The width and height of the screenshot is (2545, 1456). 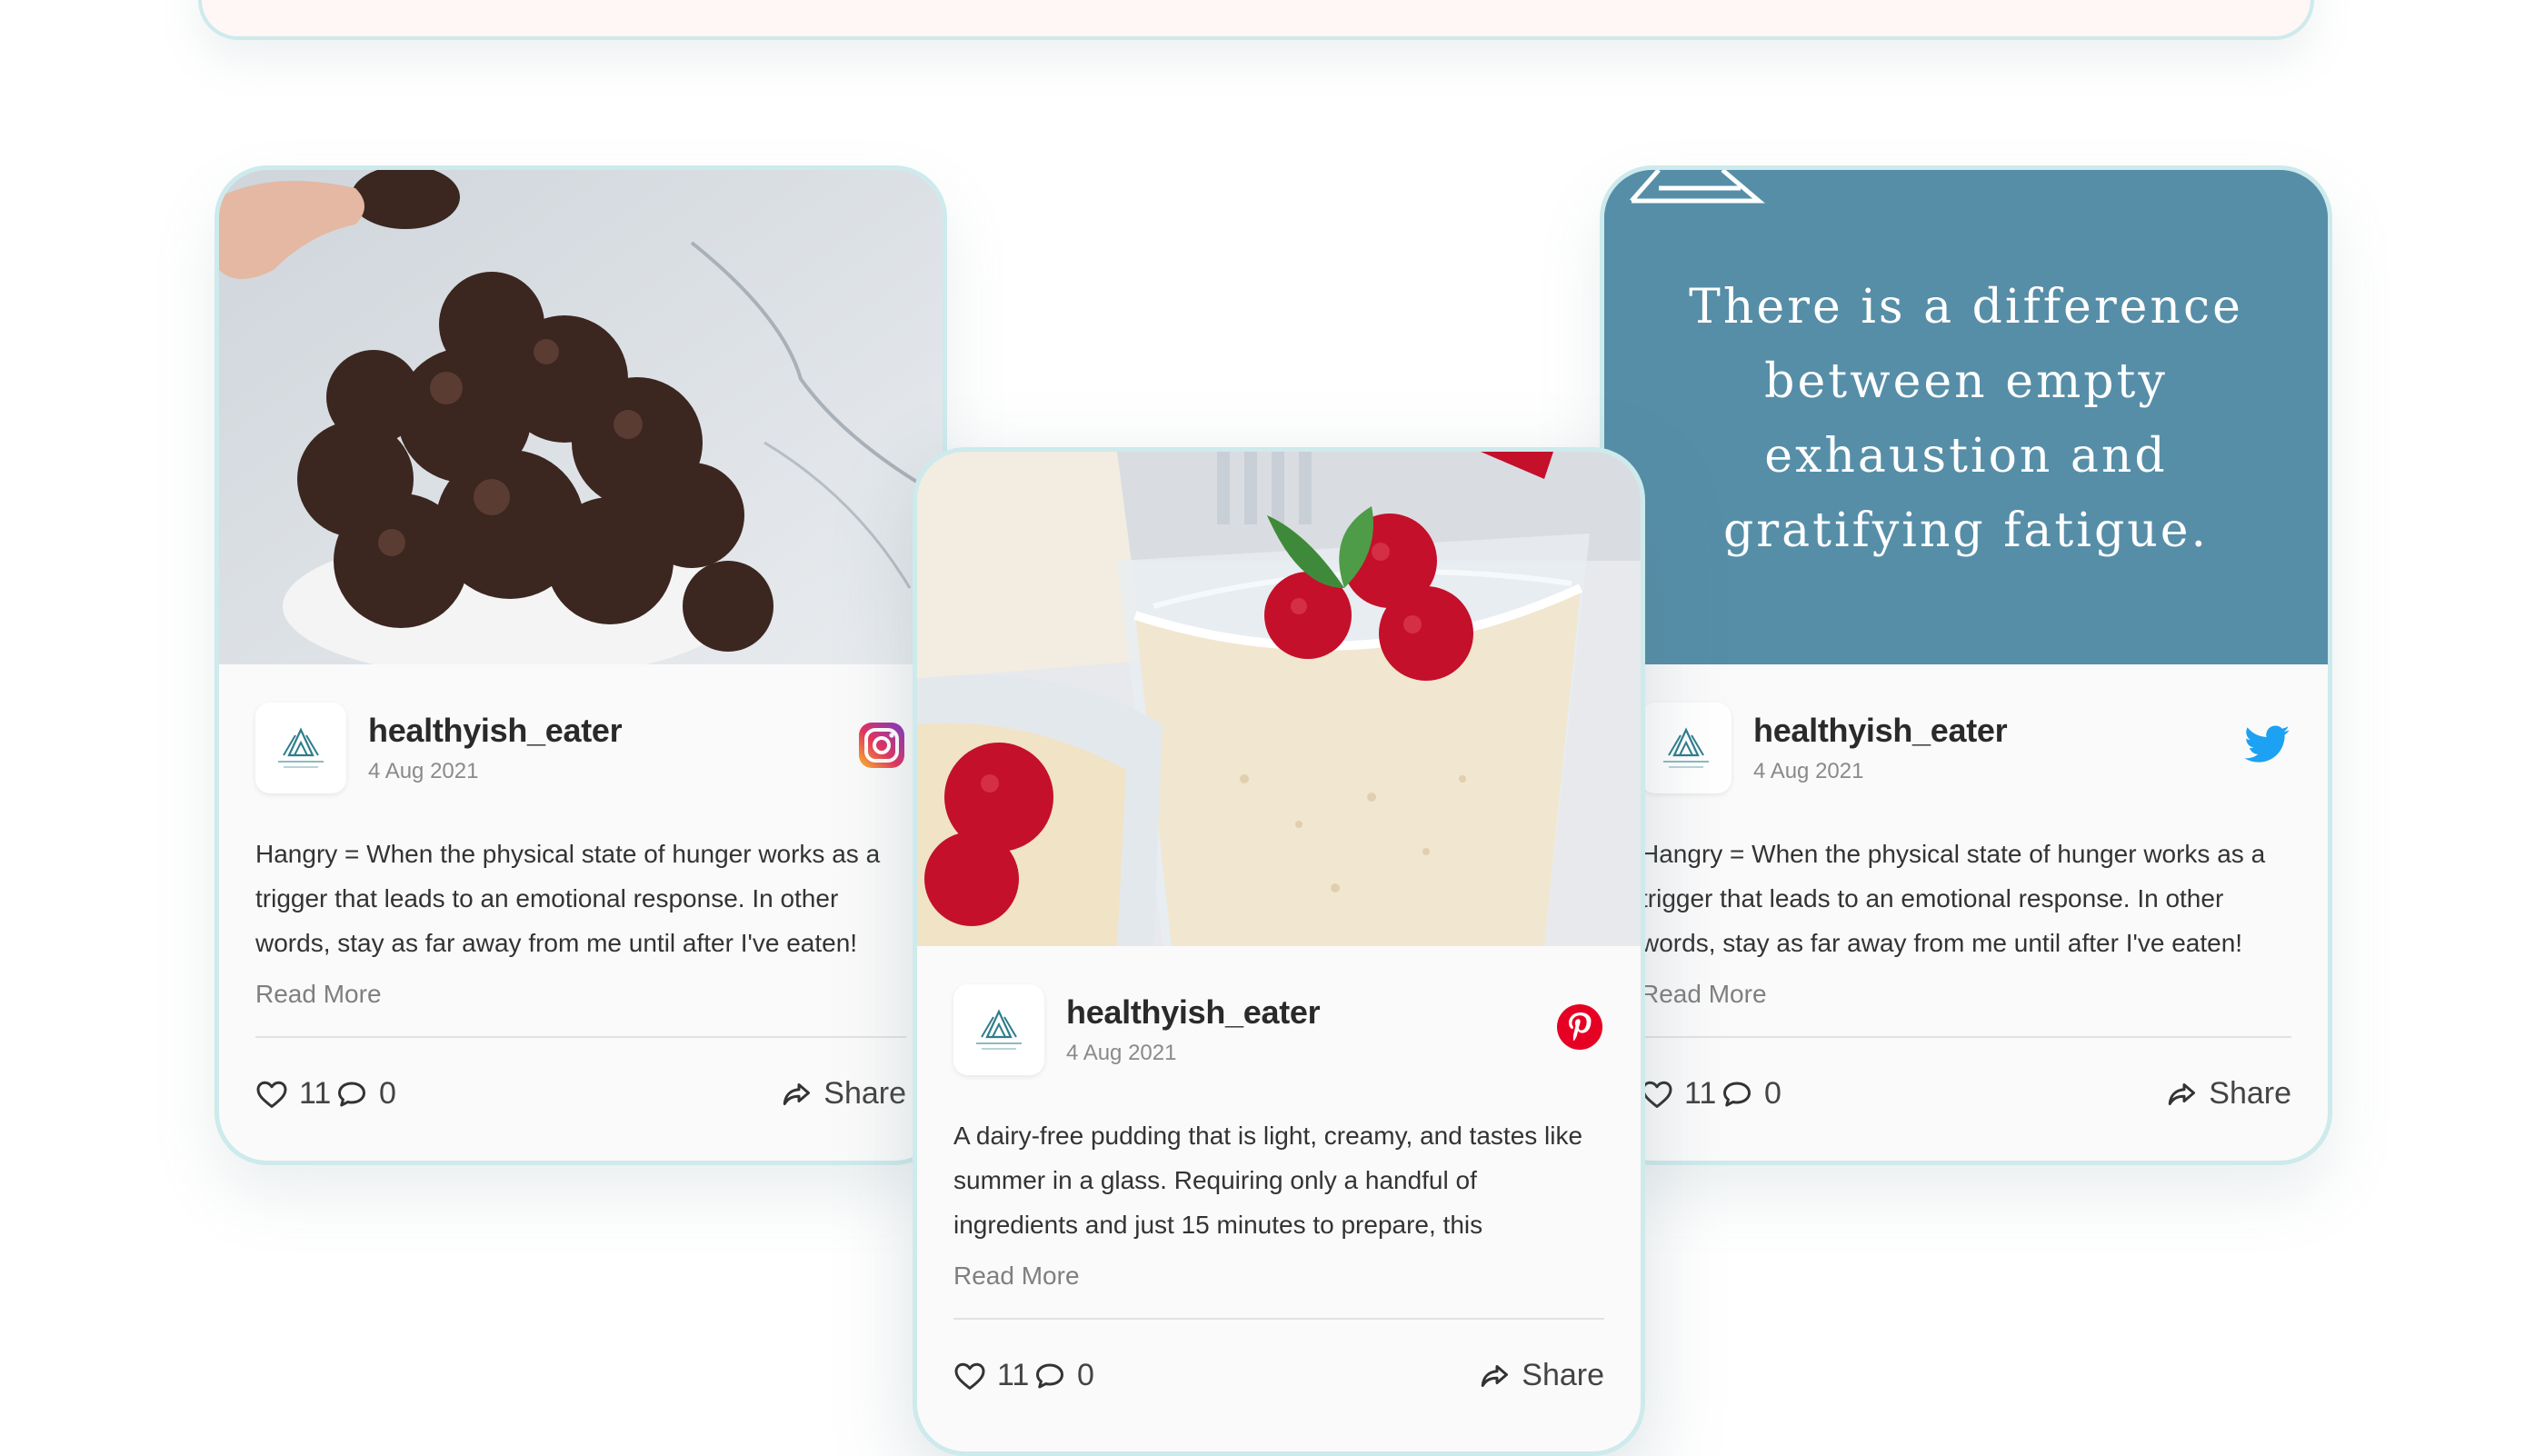 I want to click on pudding-image, so click(x=1279, y=699).